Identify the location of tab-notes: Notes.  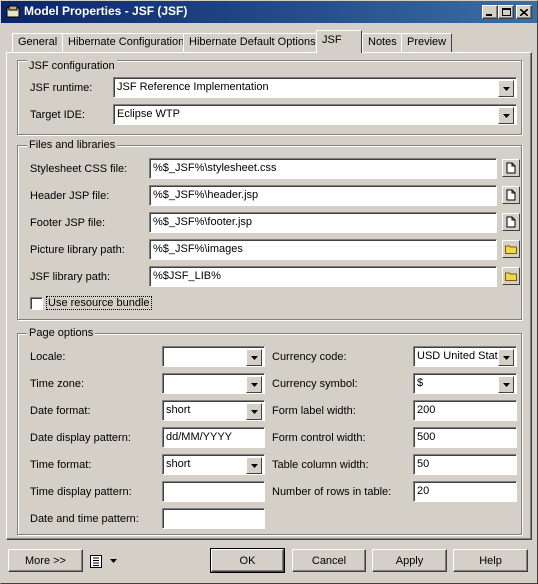
(382, 42).